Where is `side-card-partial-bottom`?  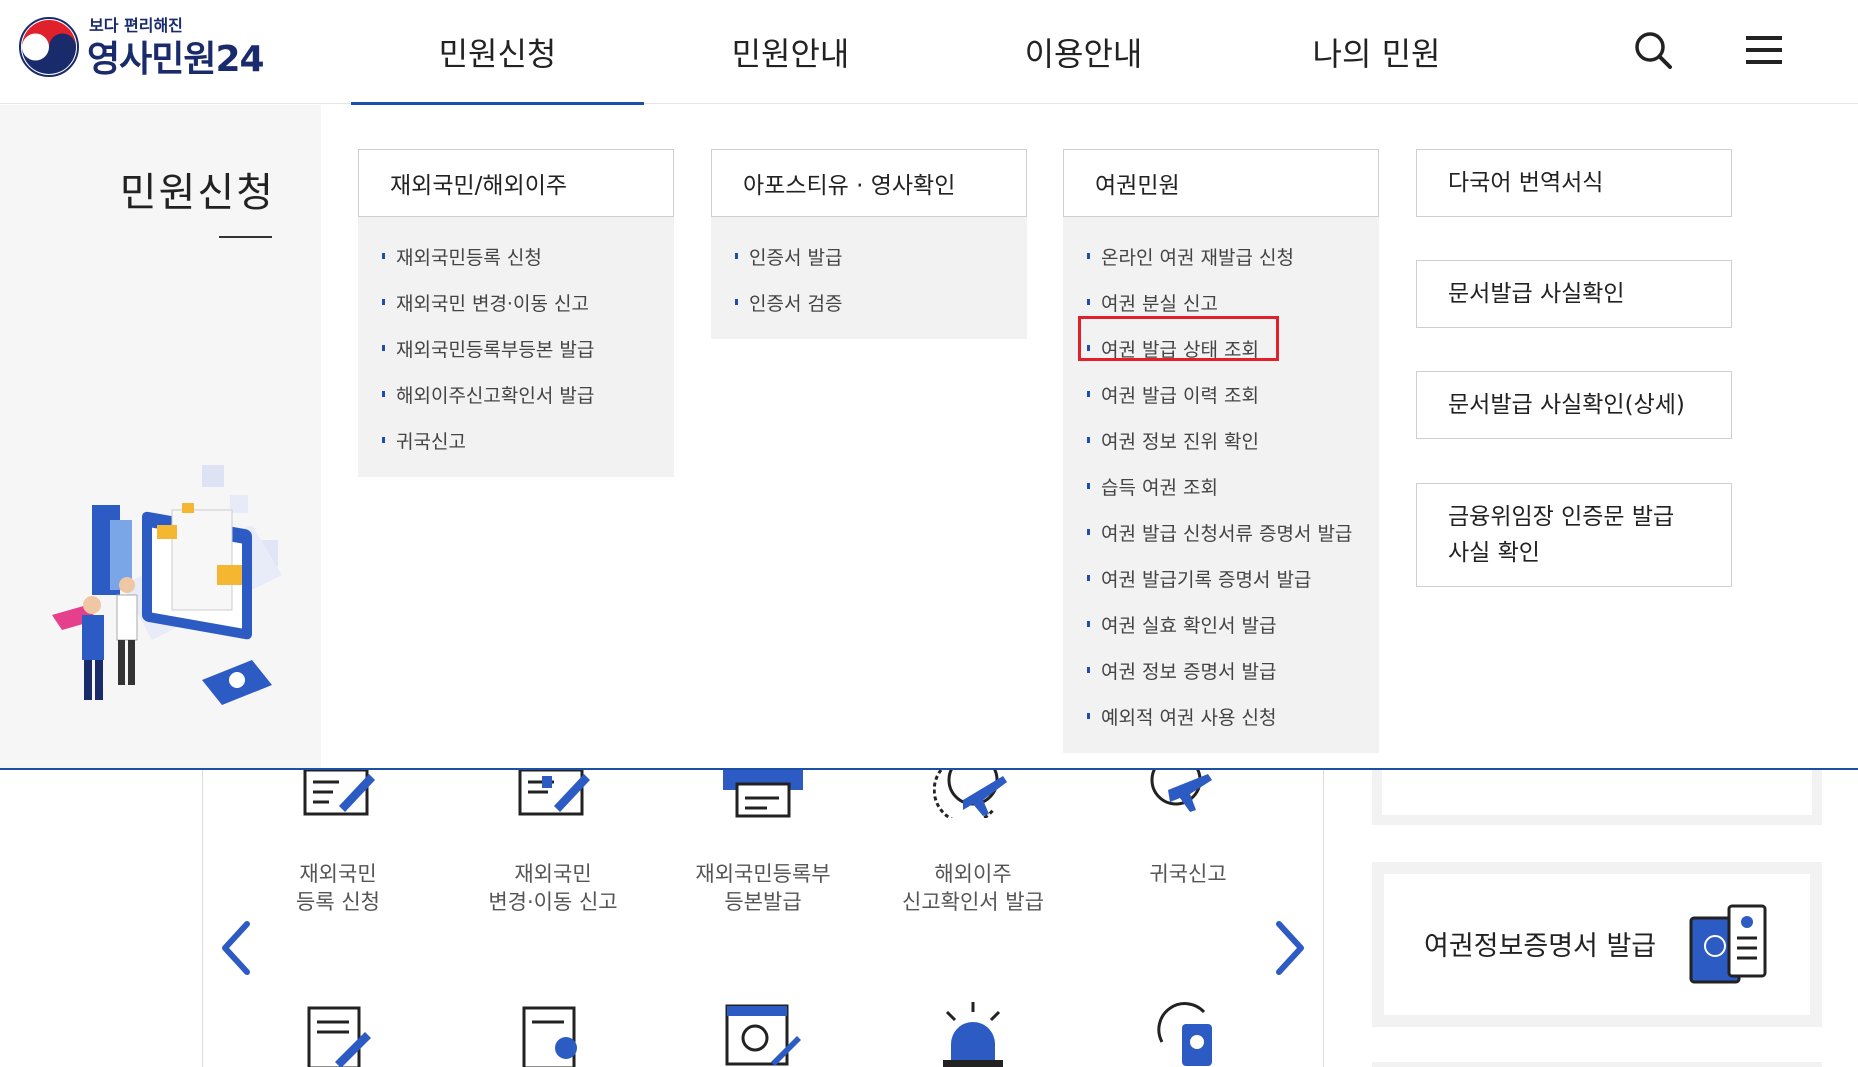
side-card-partial-bottom is located at coordinates (1597, 1064).